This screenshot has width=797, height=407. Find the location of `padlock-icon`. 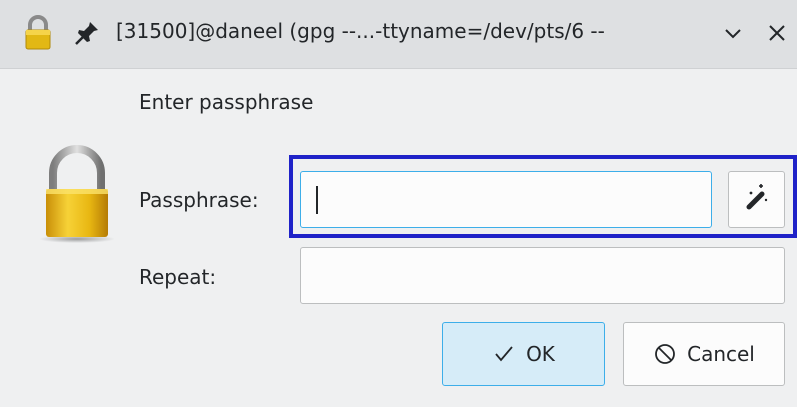

padlock-icon is located at coordinates (77, 197).